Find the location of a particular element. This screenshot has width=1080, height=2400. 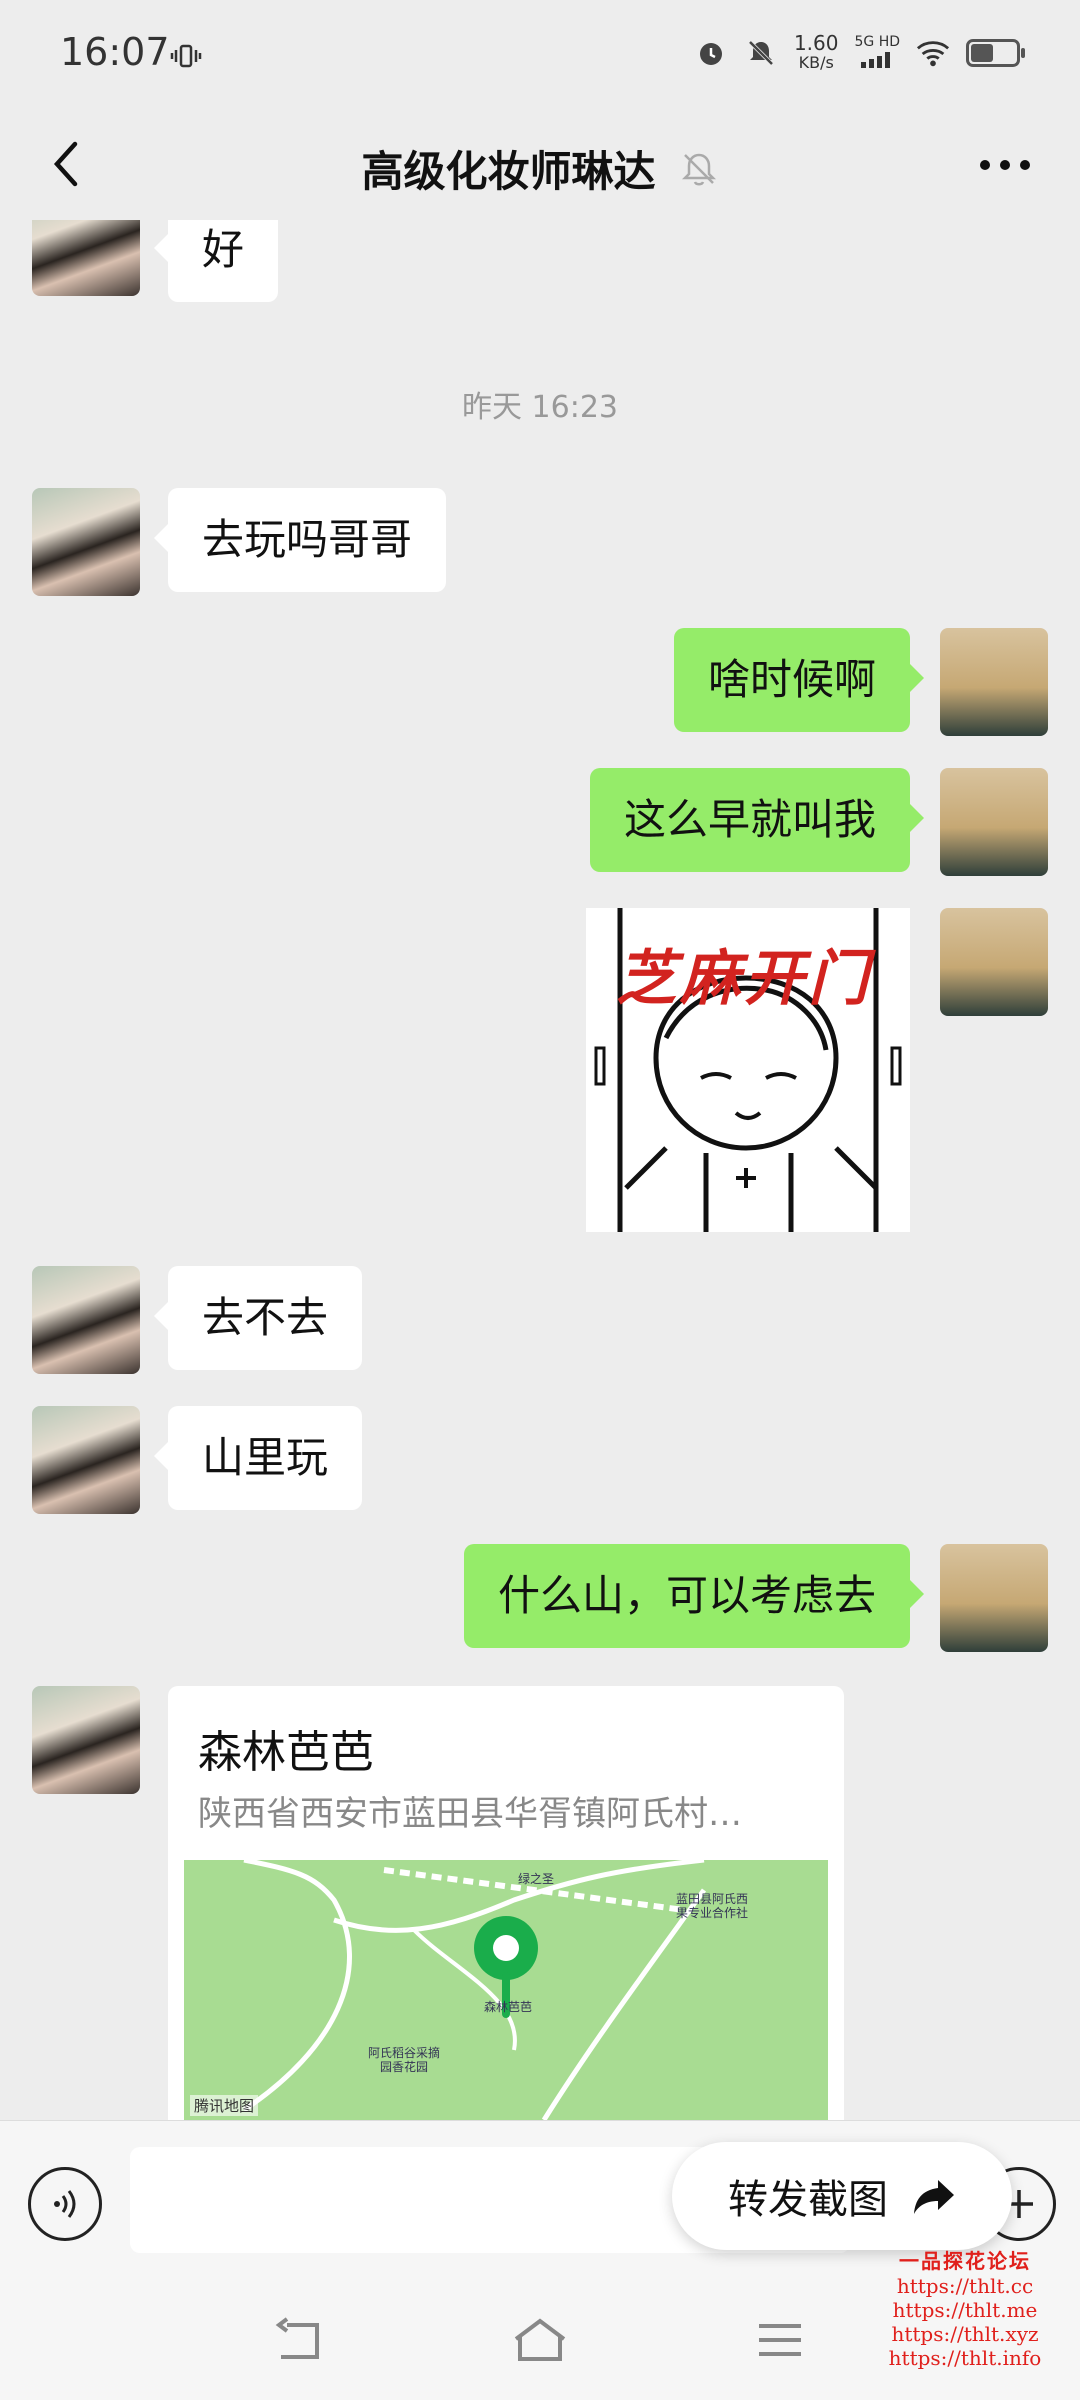

bell-off-icon is located at coordinates (698, 169).